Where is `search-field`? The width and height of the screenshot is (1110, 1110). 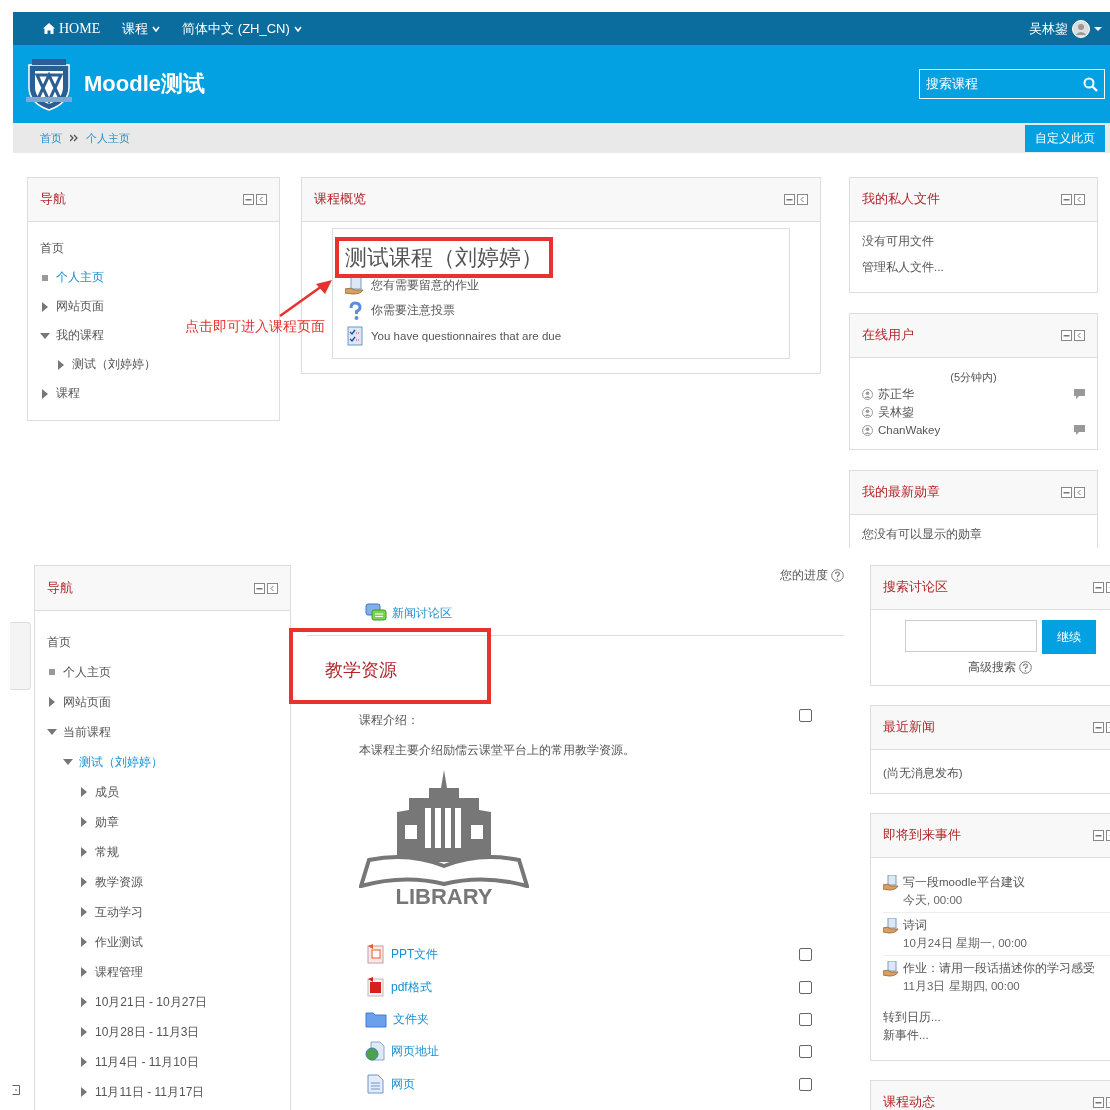 search-field is located at coordinates (970, 636).